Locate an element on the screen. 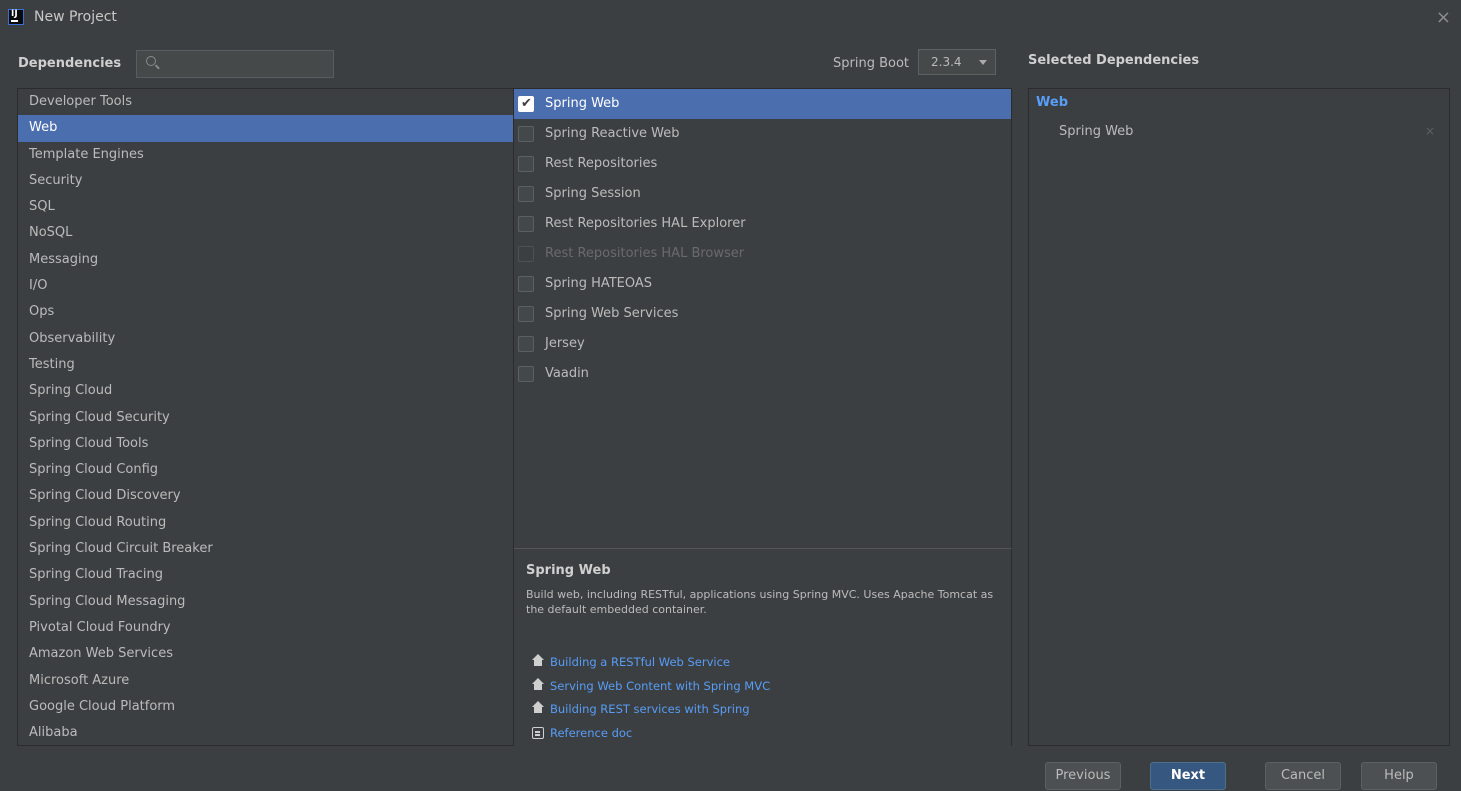 Image resolution: width=1461 pixels, height=791 pixels. title-bar: IJ New Project × is located at coordinates (730, 21).